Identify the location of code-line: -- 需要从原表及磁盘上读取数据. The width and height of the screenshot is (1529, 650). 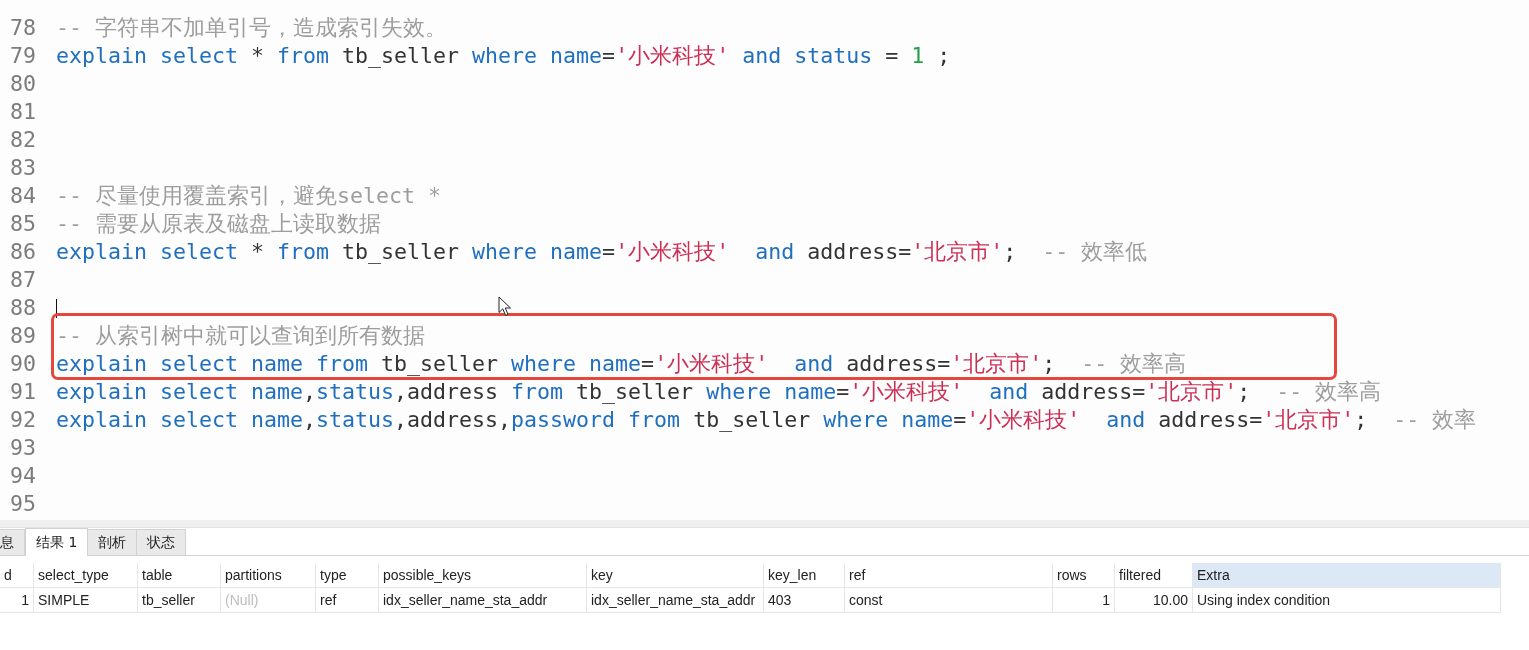
(218, 224).